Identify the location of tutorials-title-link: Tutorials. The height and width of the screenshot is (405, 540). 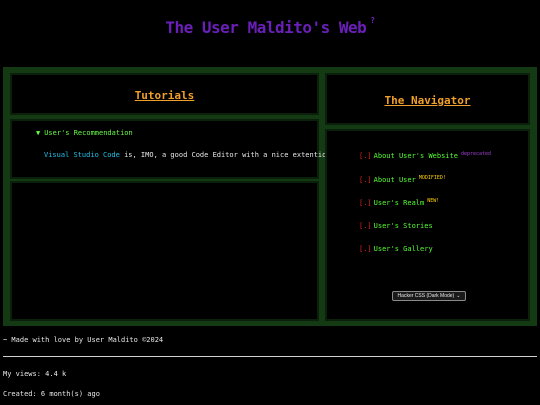
(164, 95).